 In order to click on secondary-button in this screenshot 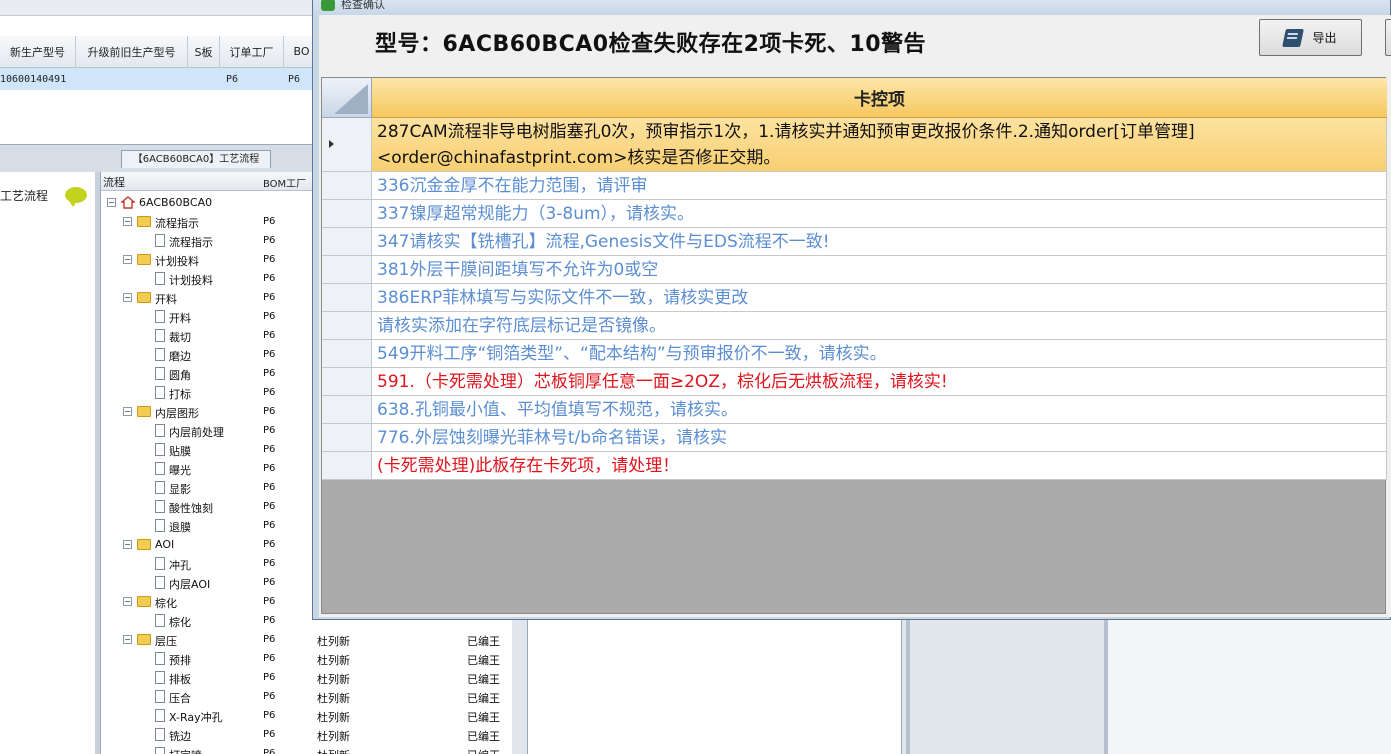, I will do `click(1388, 37)`.